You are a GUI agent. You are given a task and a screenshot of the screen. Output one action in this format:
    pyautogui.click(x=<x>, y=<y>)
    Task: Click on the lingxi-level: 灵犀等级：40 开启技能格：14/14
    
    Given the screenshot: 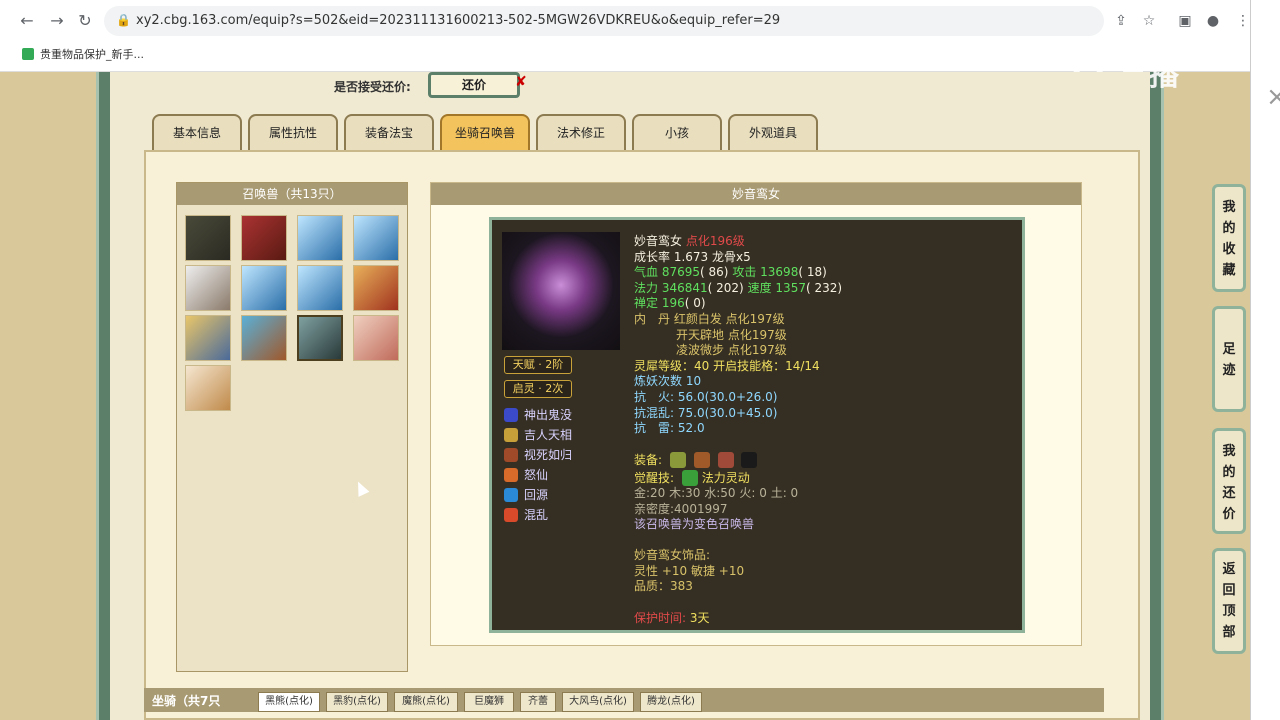 What is the action you would take?
    pyautogui.click(x=727, y=365)
    